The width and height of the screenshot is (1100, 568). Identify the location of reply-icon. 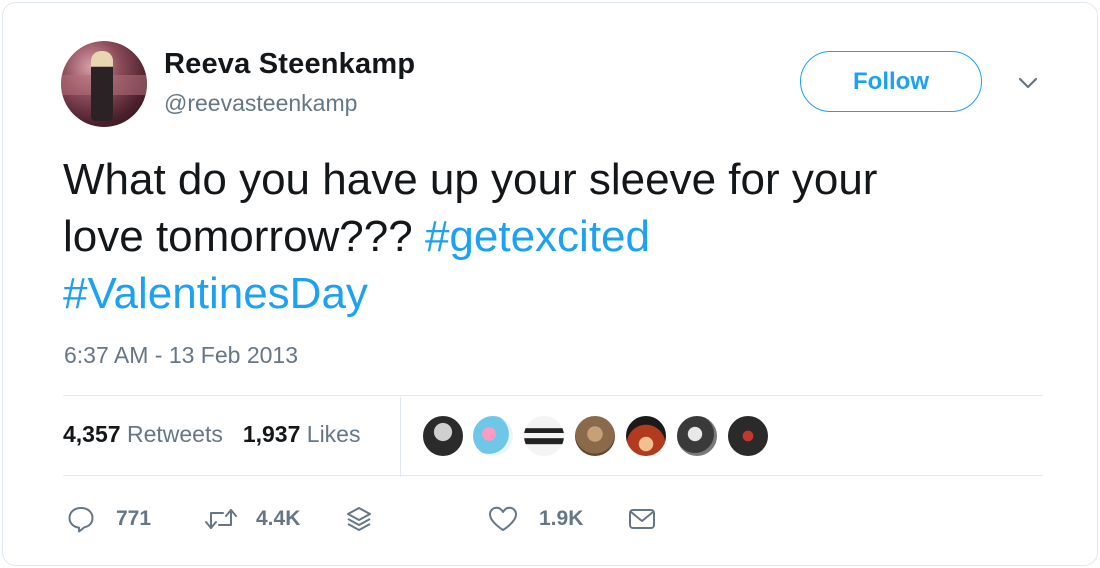
(81, 520).